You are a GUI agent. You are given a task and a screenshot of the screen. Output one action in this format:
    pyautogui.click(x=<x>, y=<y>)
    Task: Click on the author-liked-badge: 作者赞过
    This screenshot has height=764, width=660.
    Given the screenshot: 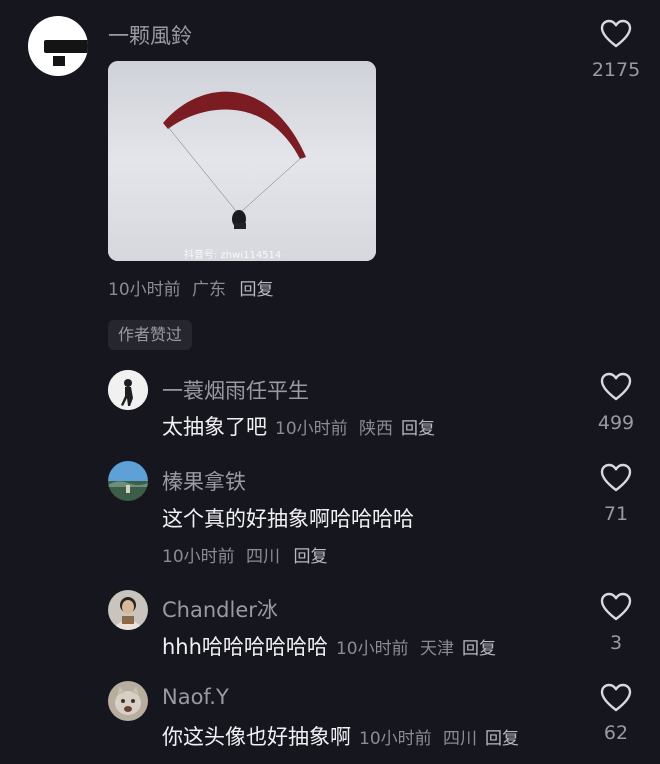 What is the action you would take?
    pyautogui.click(x=150, y=335)
    